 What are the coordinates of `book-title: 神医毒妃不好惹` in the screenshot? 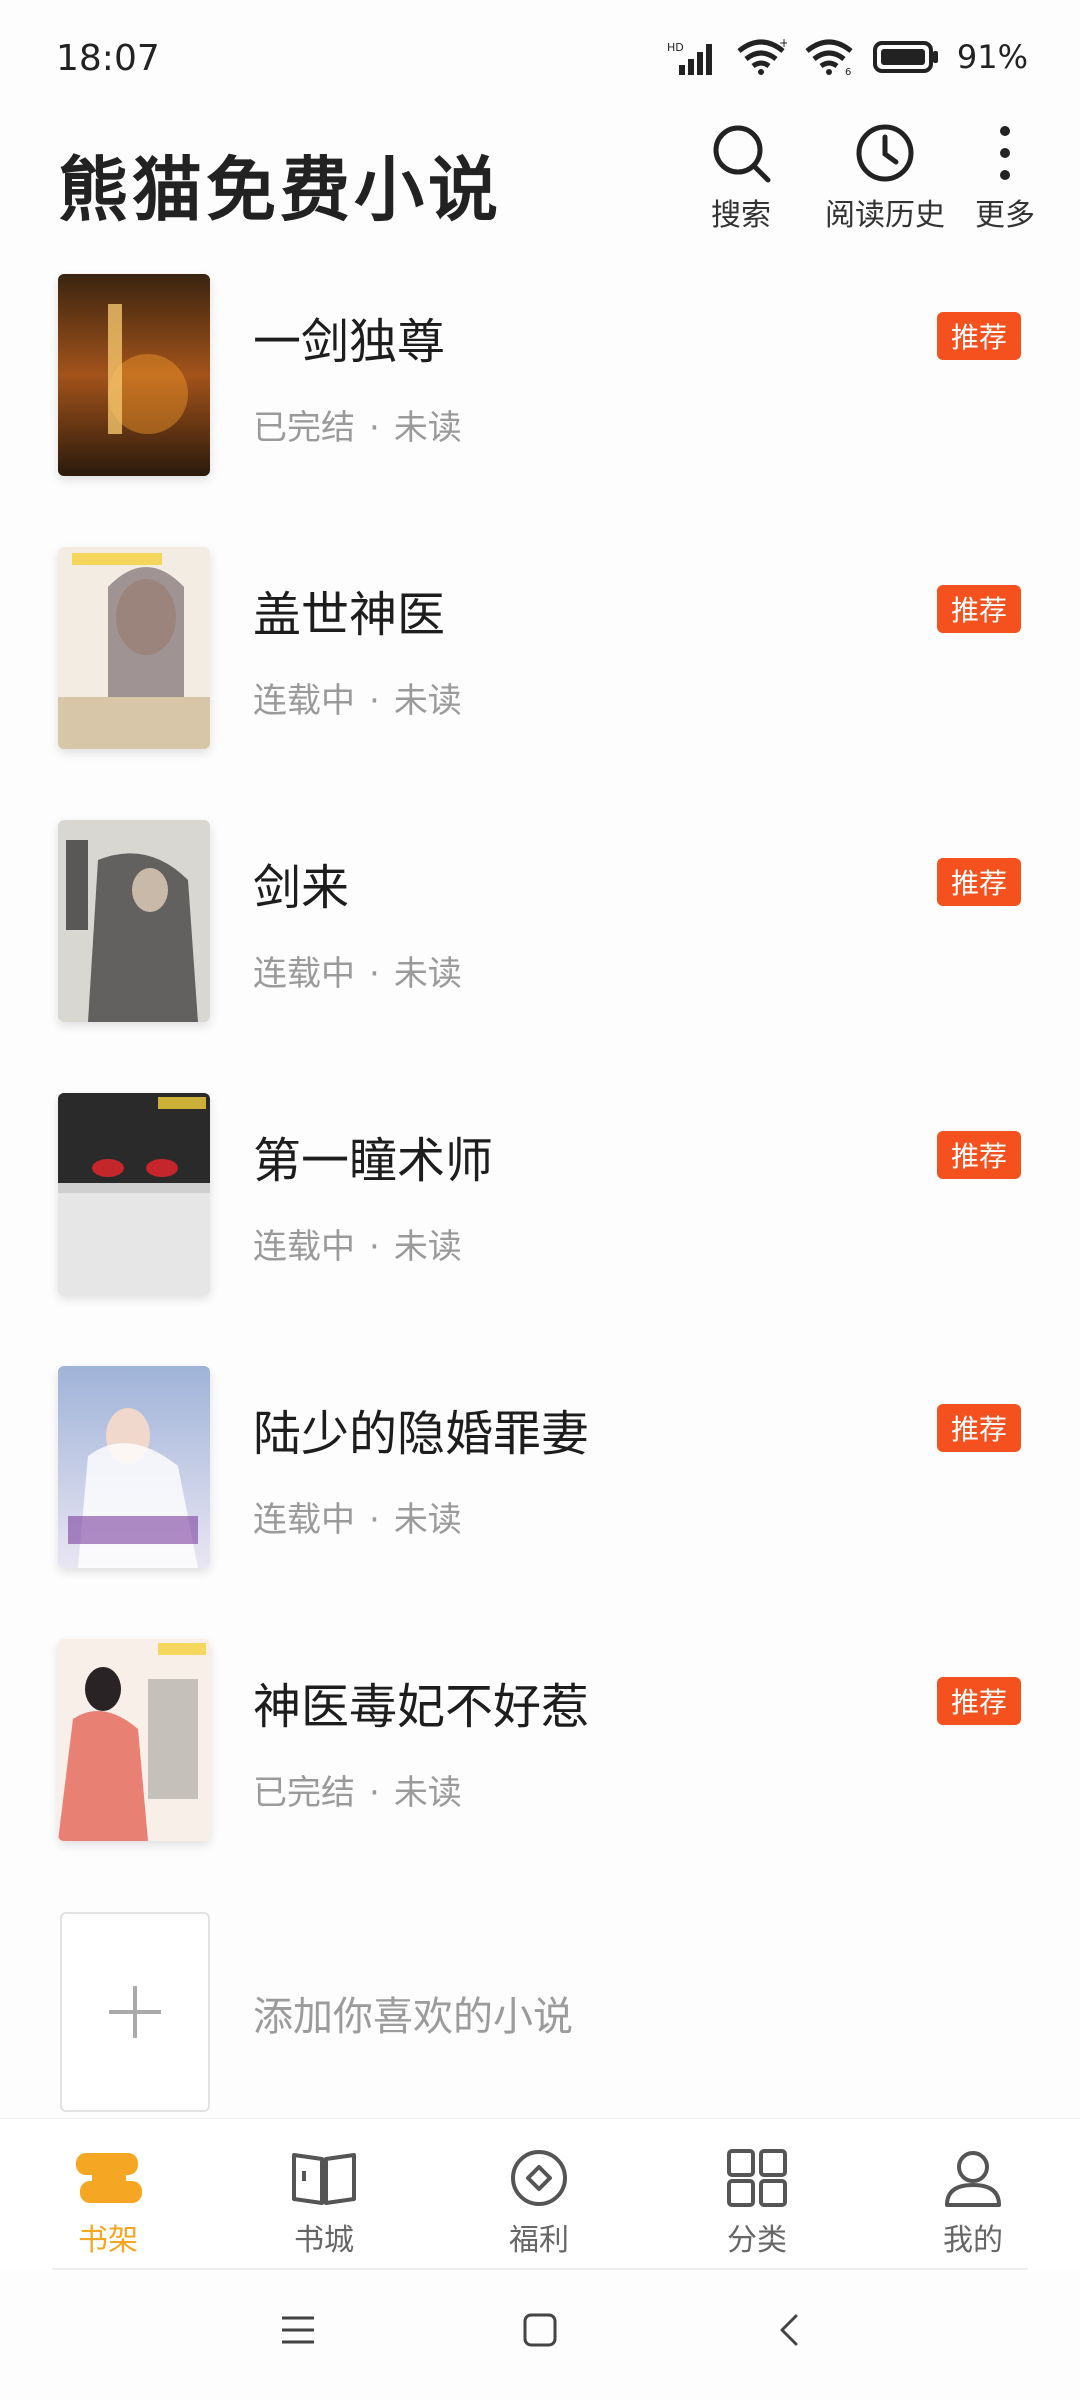 It's located at (421, 1707).